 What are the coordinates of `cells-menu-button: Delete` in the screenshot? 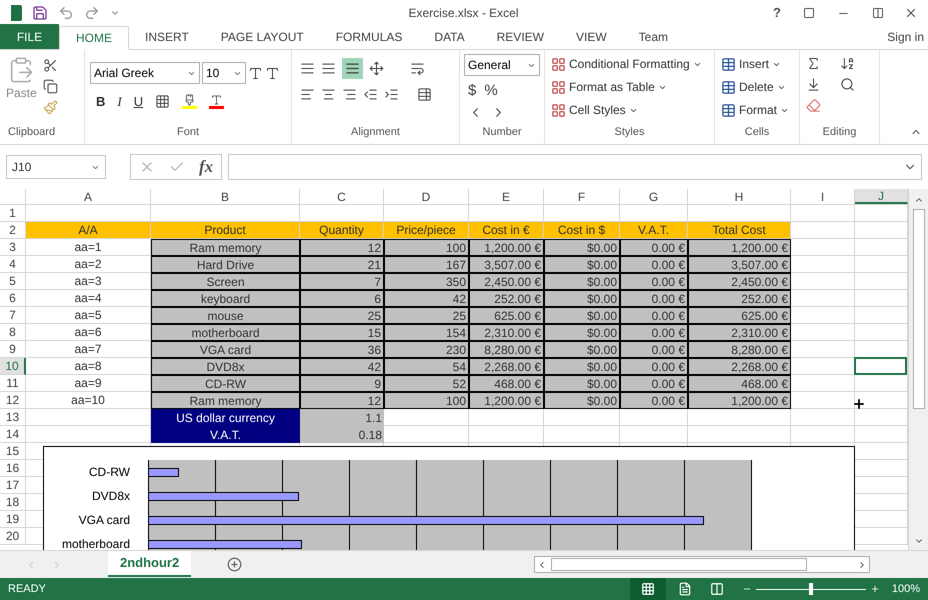 It's located at (757, 87).